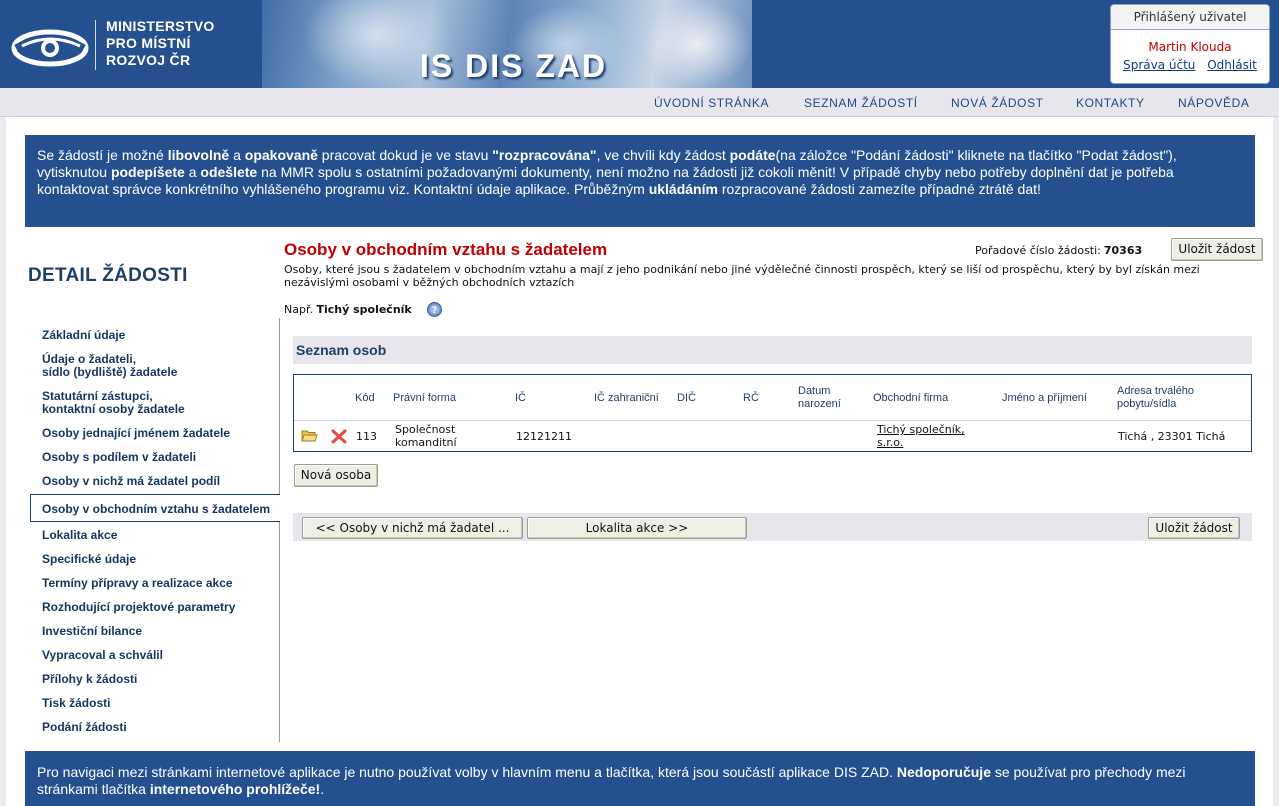 This screenshot has height=806, width=1279. Describe the element at coordinates (544, 436) in the screenshot. I see `row-ic: 12121211` at that location.